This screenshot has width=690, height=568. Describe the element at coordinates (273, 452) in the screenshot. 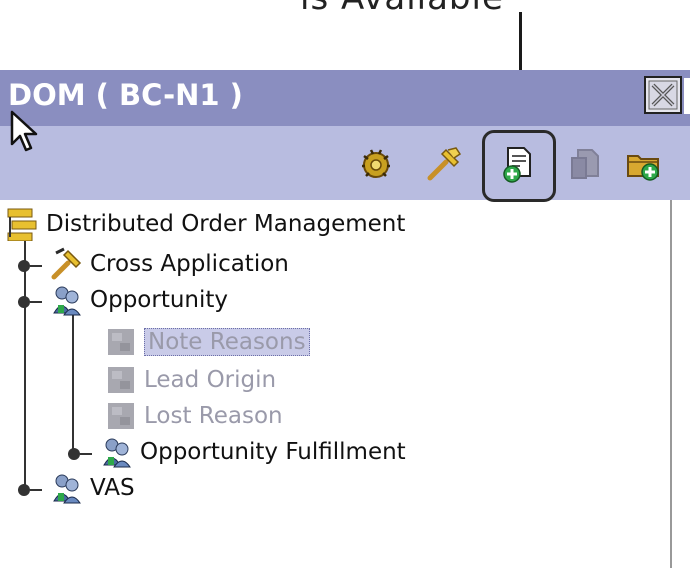

I see `tree-node-label: Opportunity Fulfillment` at that location.